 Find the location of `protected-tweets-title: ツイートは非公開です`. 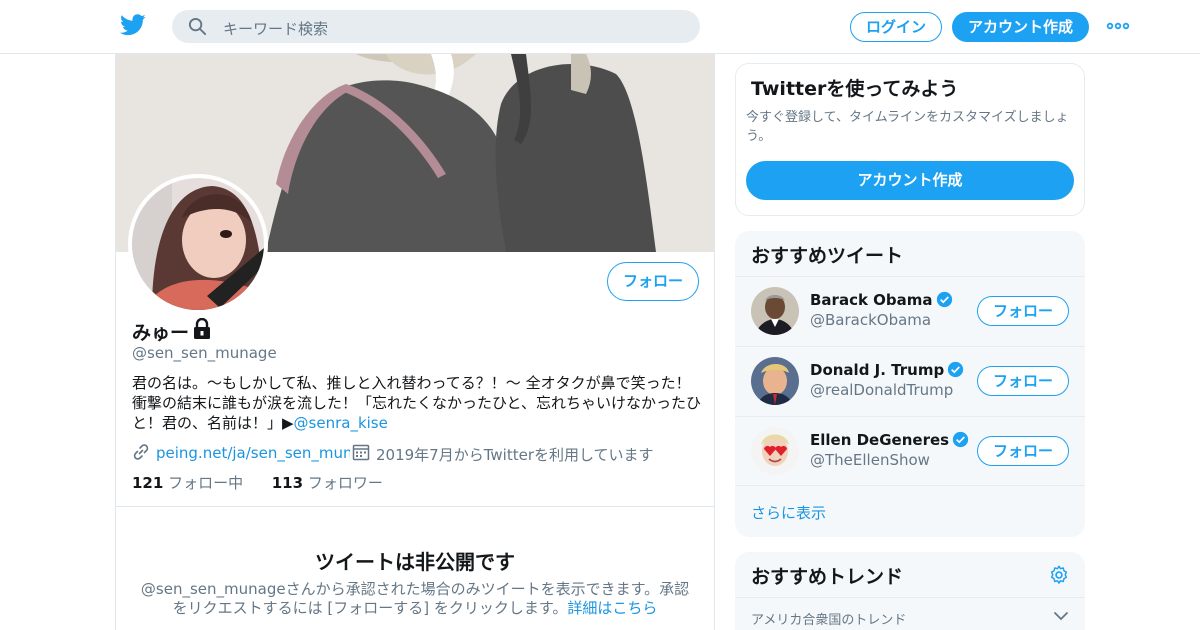

protected-tweets-title: ツイートは非公開です is located at coordinates (415, 562).